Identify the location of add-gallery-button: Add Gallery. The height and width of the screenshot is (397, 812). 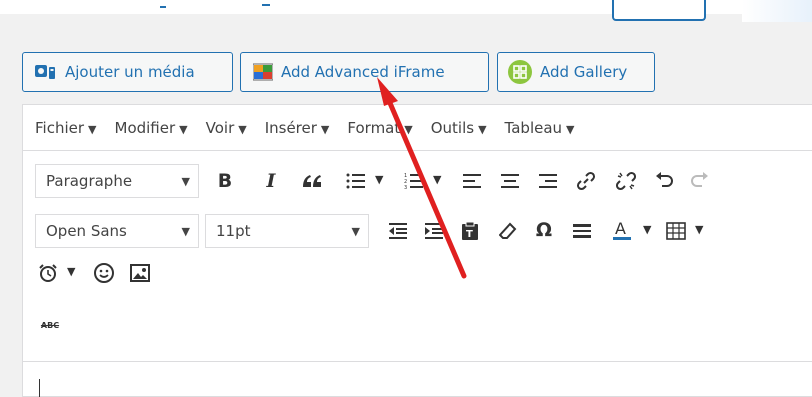
(576, 72).